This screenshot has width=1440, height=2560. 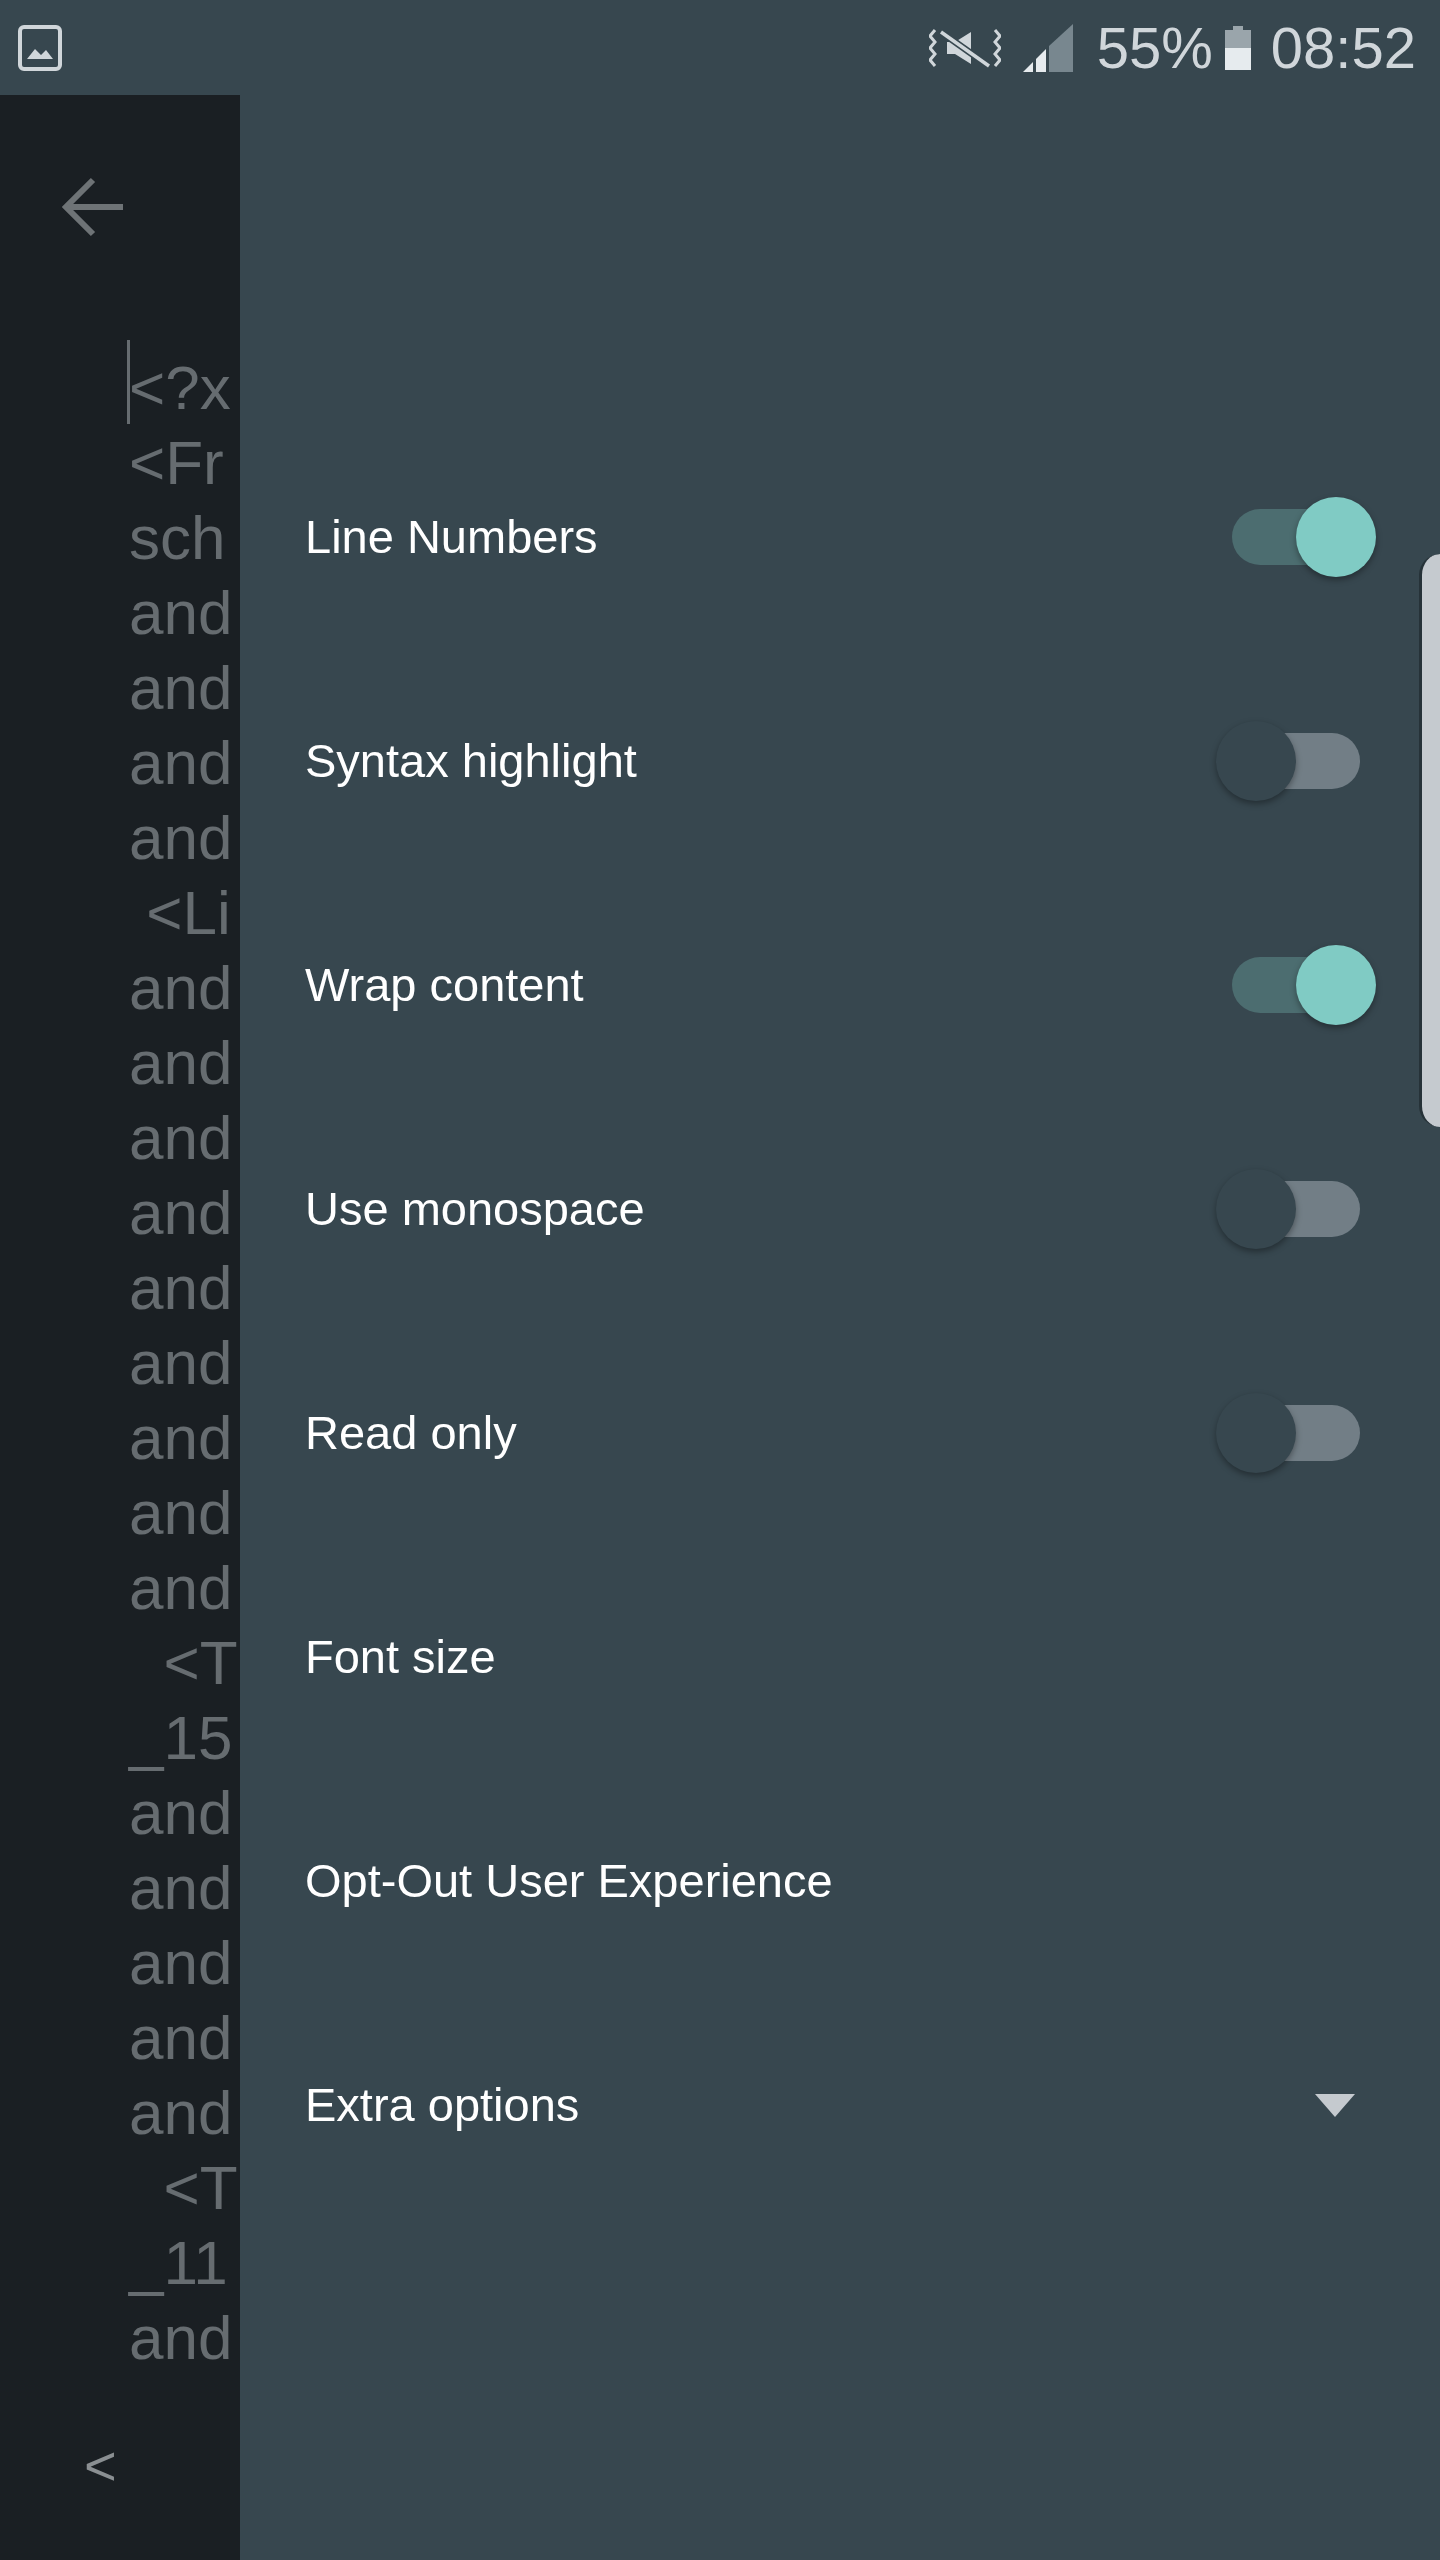 I want to click on setting-label: Use monospace, so click(x=475, y=1209).